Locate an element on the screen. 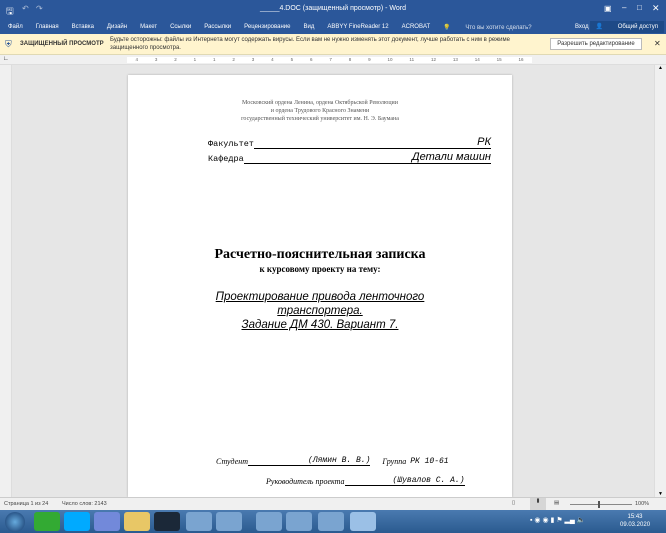 This screenshot has width=666, height=533. window-title: _____4.DOC (защищенный просмотр) - Word is located at coordinates (333, 8).